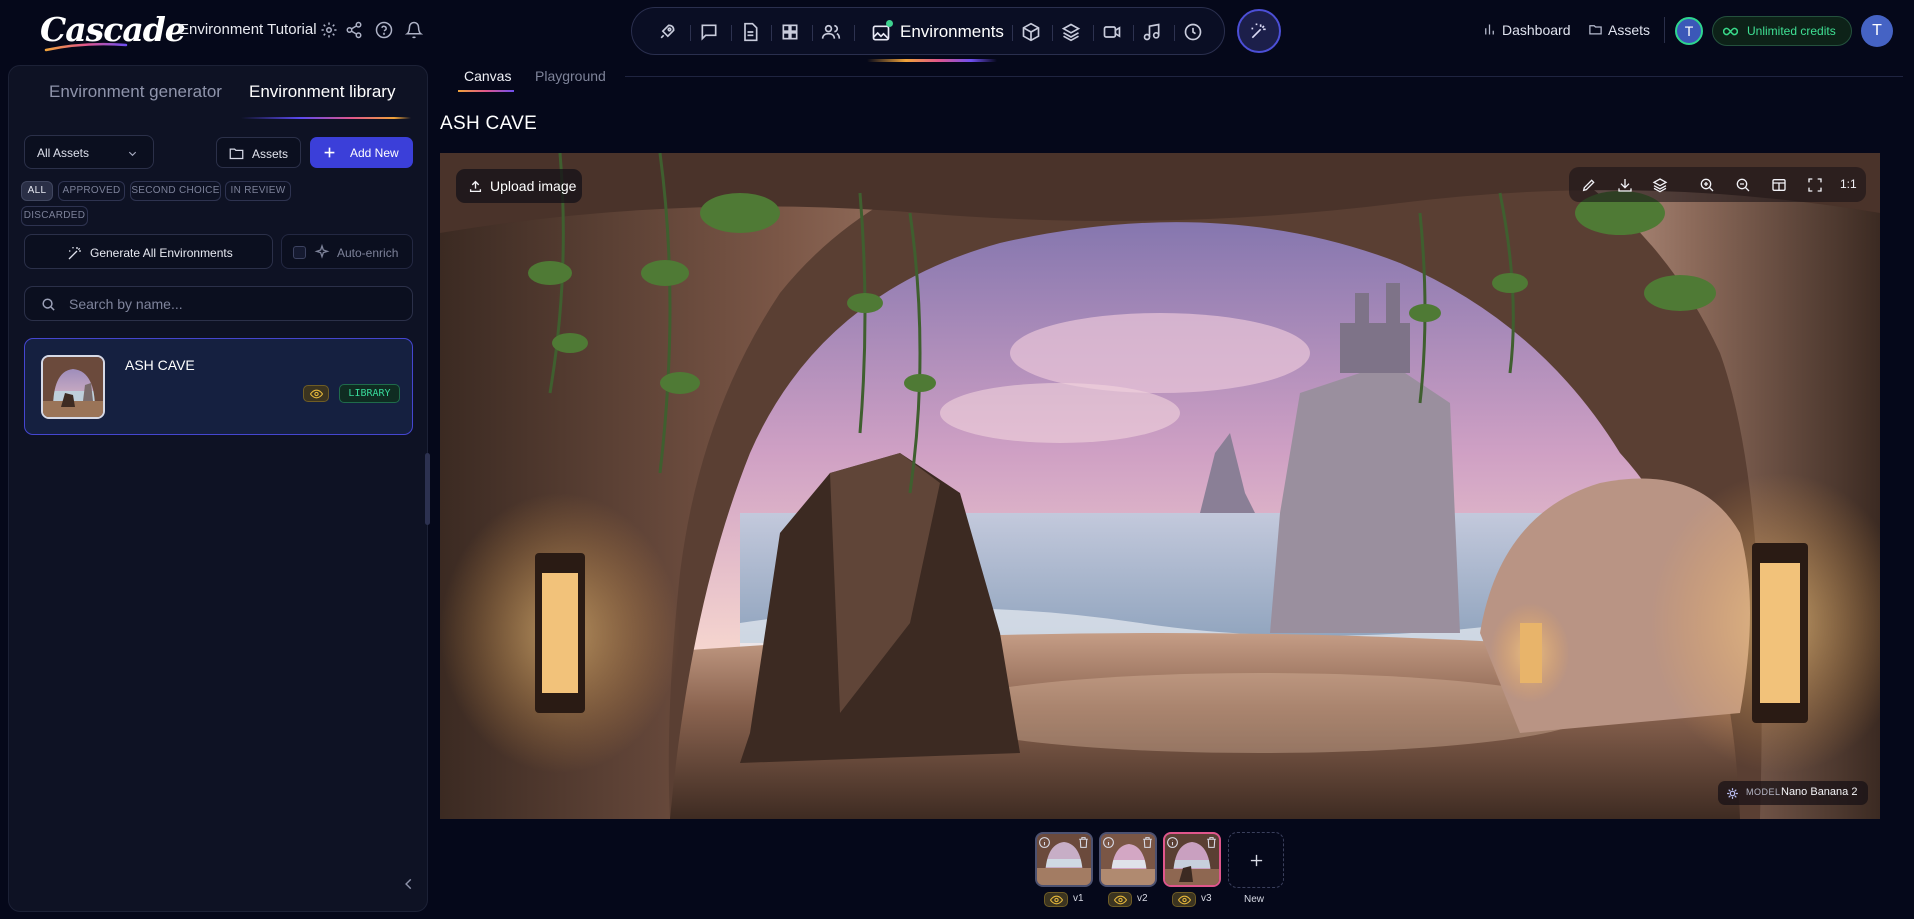  I want to click on cascade-logo: Cascade, so click(113, 30).